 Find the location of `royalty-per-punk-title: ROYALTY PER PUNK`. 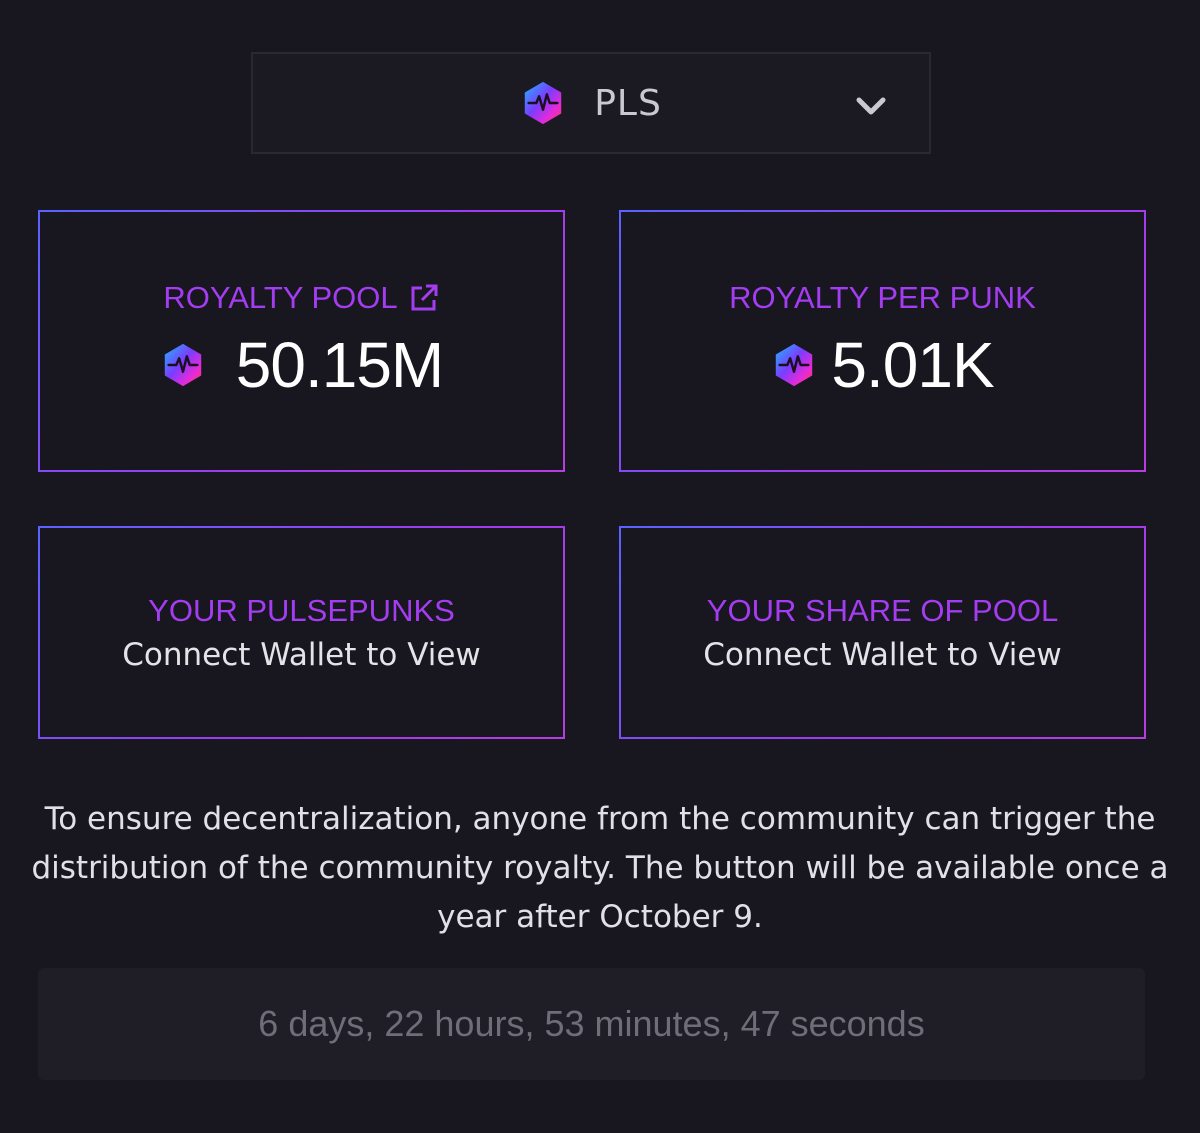

royalty-per-punk-title: ROYALTY PER PUNK is located at coordinates (882, 297).